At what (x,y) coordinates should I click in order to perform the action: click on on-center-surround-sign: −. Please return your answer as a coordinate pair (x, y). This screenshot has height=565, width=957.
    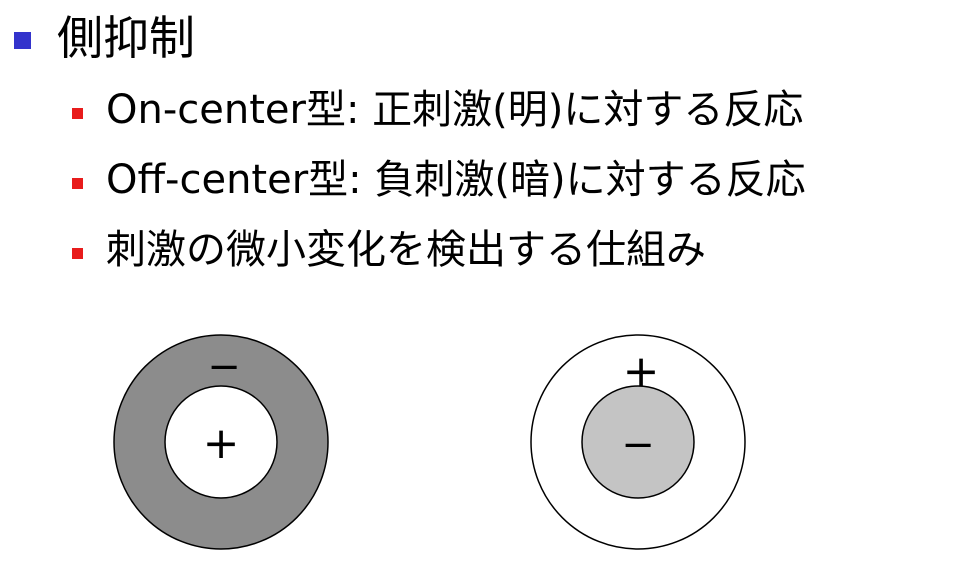
    Looking at the image, I should click on (224, 367).